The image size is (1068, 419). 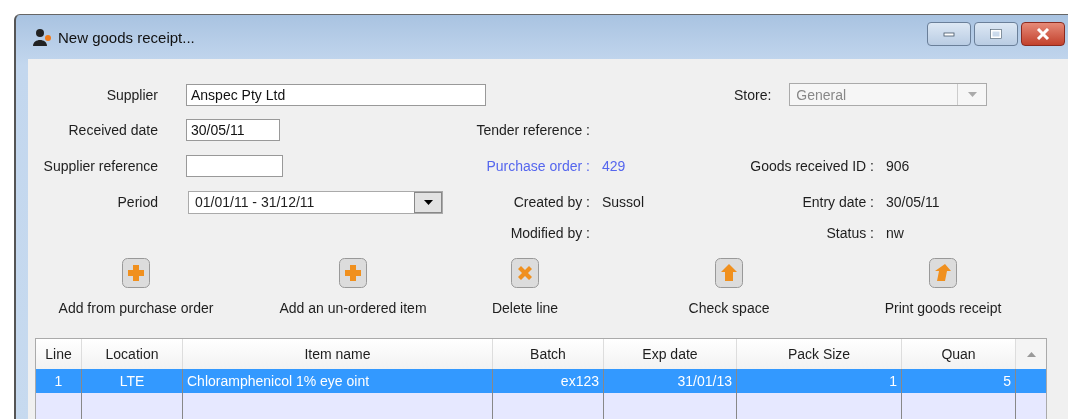 What do you see at coordinates (550, 233) in the screenshot?
I see `info-label: Modified by :` at bounding box center [550, 233].